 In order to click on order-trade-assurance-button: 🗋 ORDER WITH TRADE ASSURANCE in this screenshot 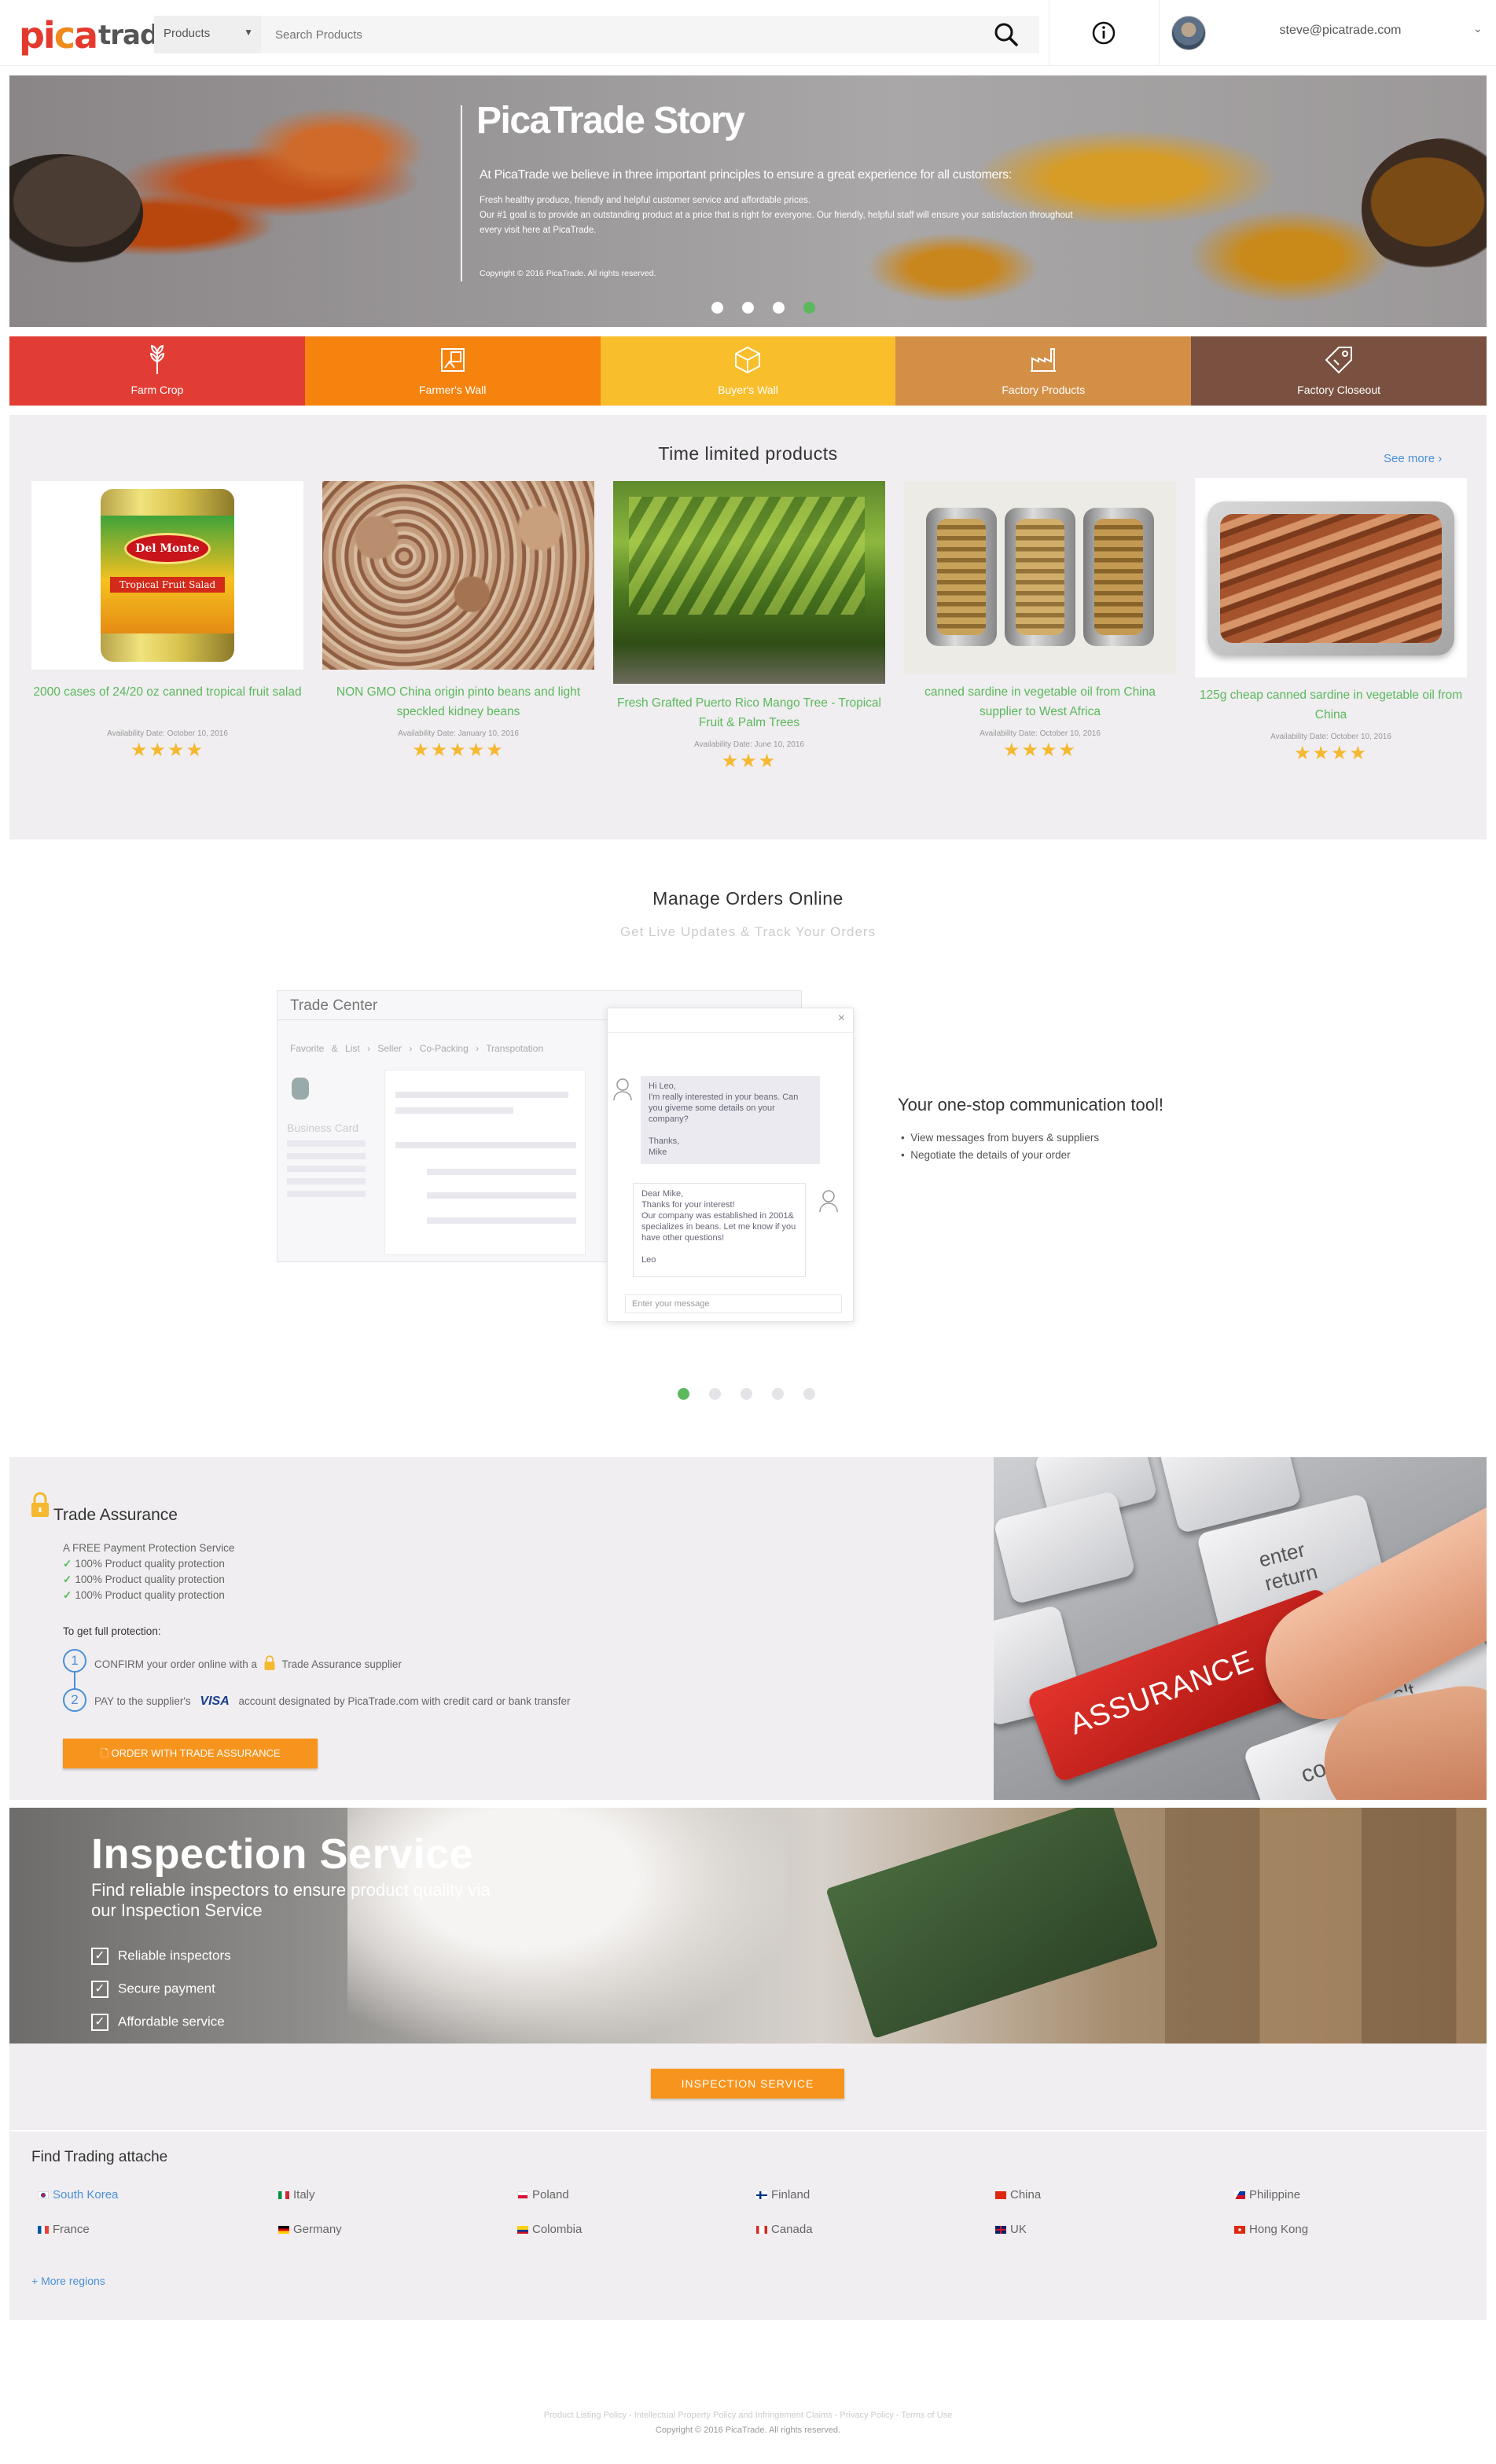, I will do `click(190, 1753)`.